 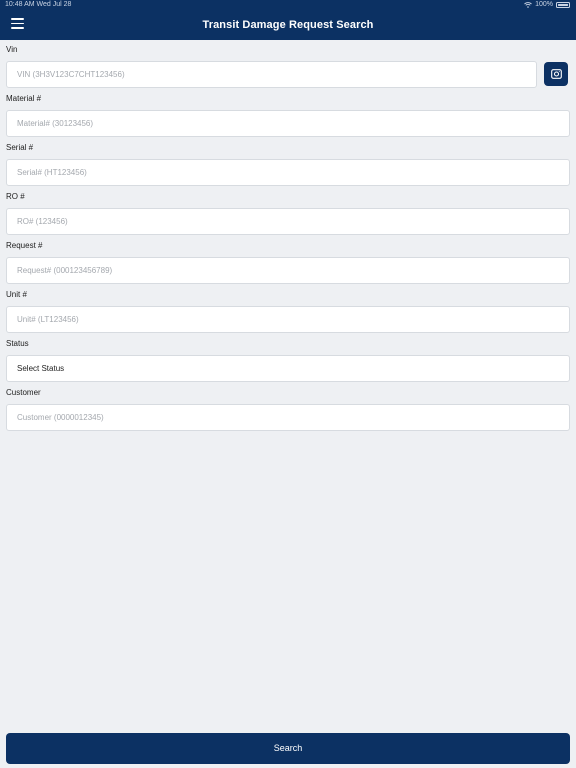 I want to click on ro-label: RO #, so click(x=15, y=196).